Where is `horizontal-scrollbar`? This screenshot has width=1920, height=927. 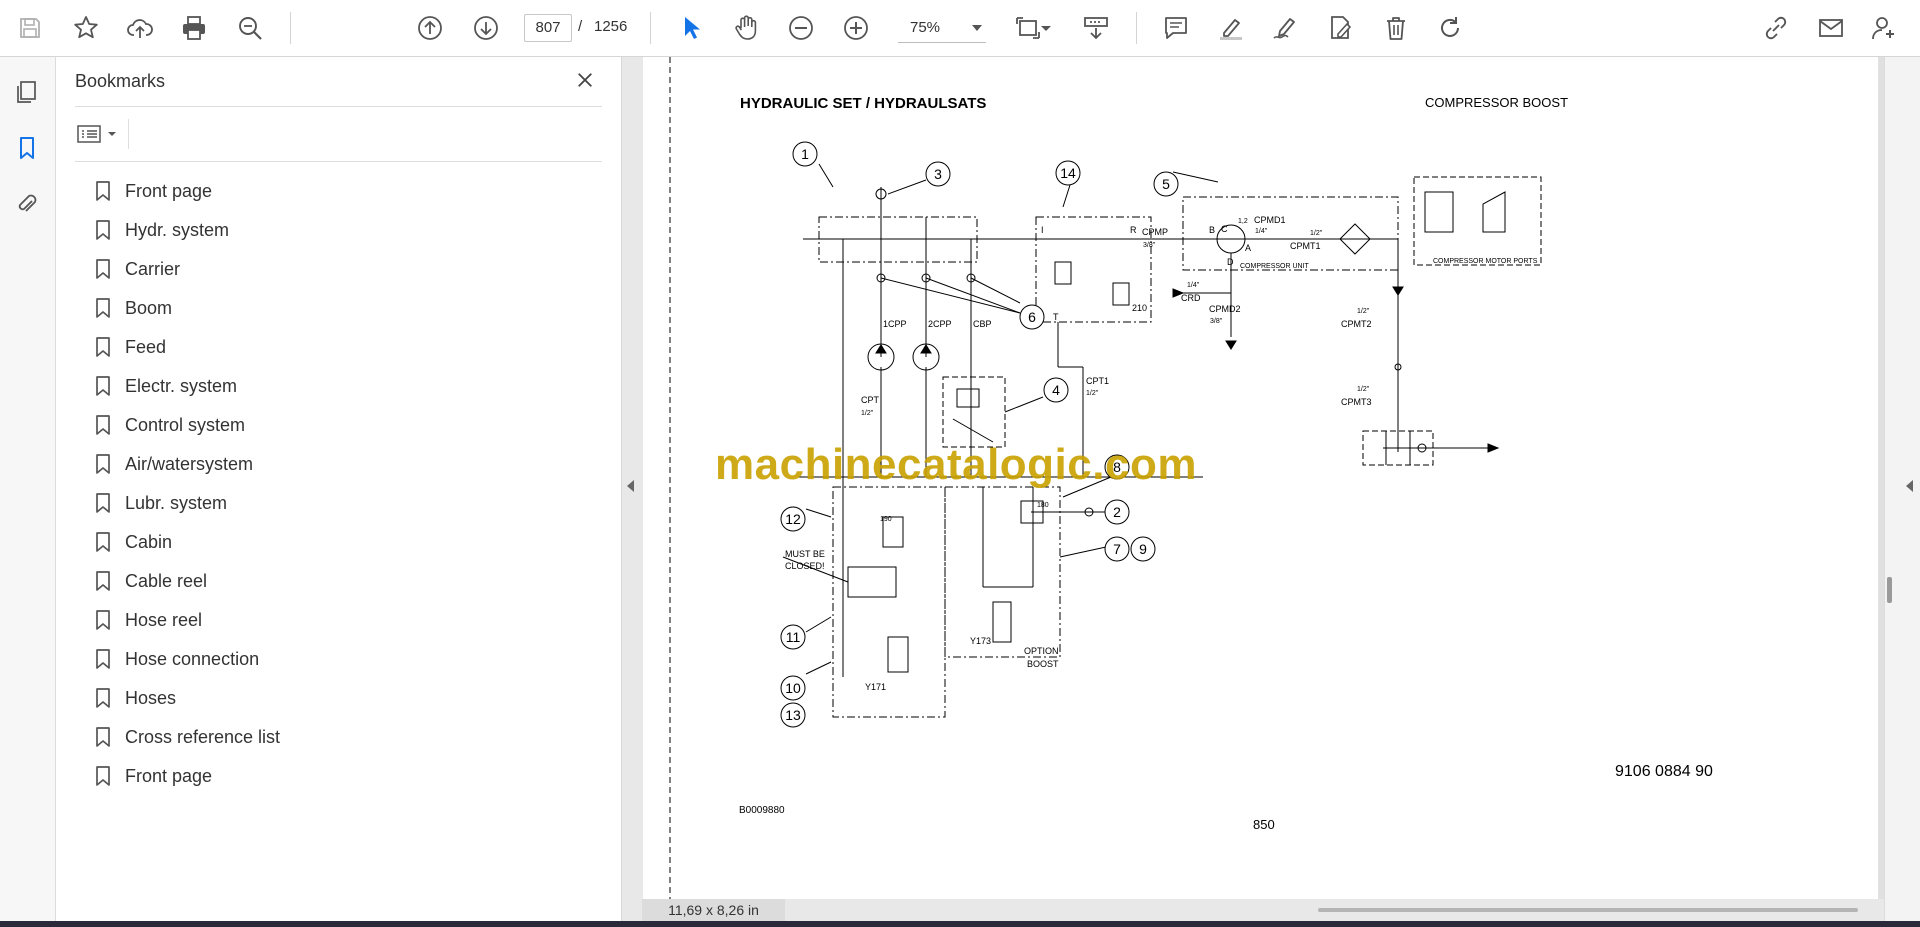
horizontal-scrollbar is located at coordinates (1588, 910).